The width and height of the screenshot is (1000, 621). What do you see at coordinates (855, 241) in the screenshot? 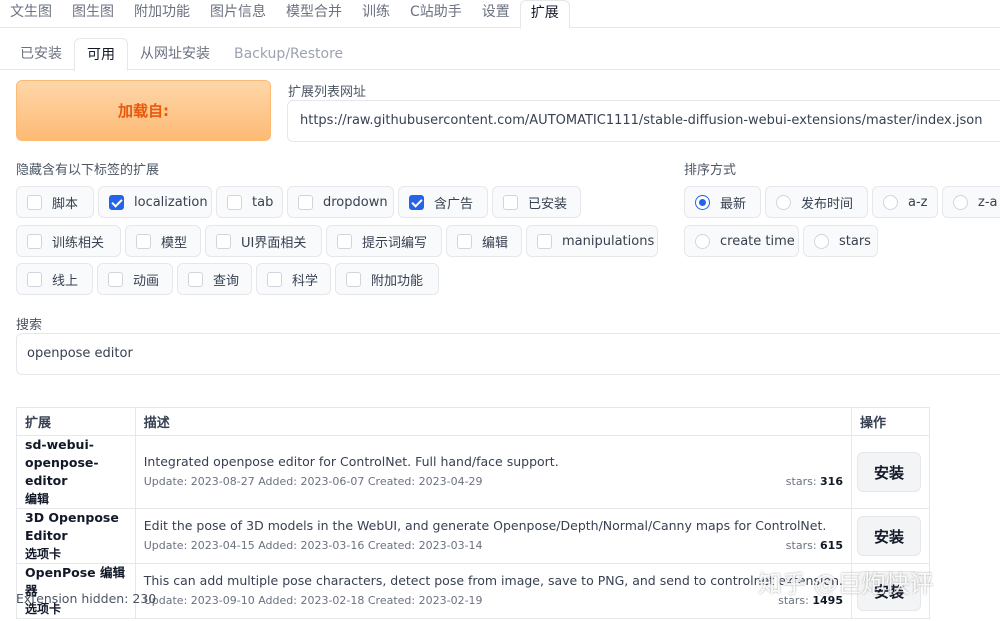
I see `sort-option-label: stars` at bounding box center [855, 241].